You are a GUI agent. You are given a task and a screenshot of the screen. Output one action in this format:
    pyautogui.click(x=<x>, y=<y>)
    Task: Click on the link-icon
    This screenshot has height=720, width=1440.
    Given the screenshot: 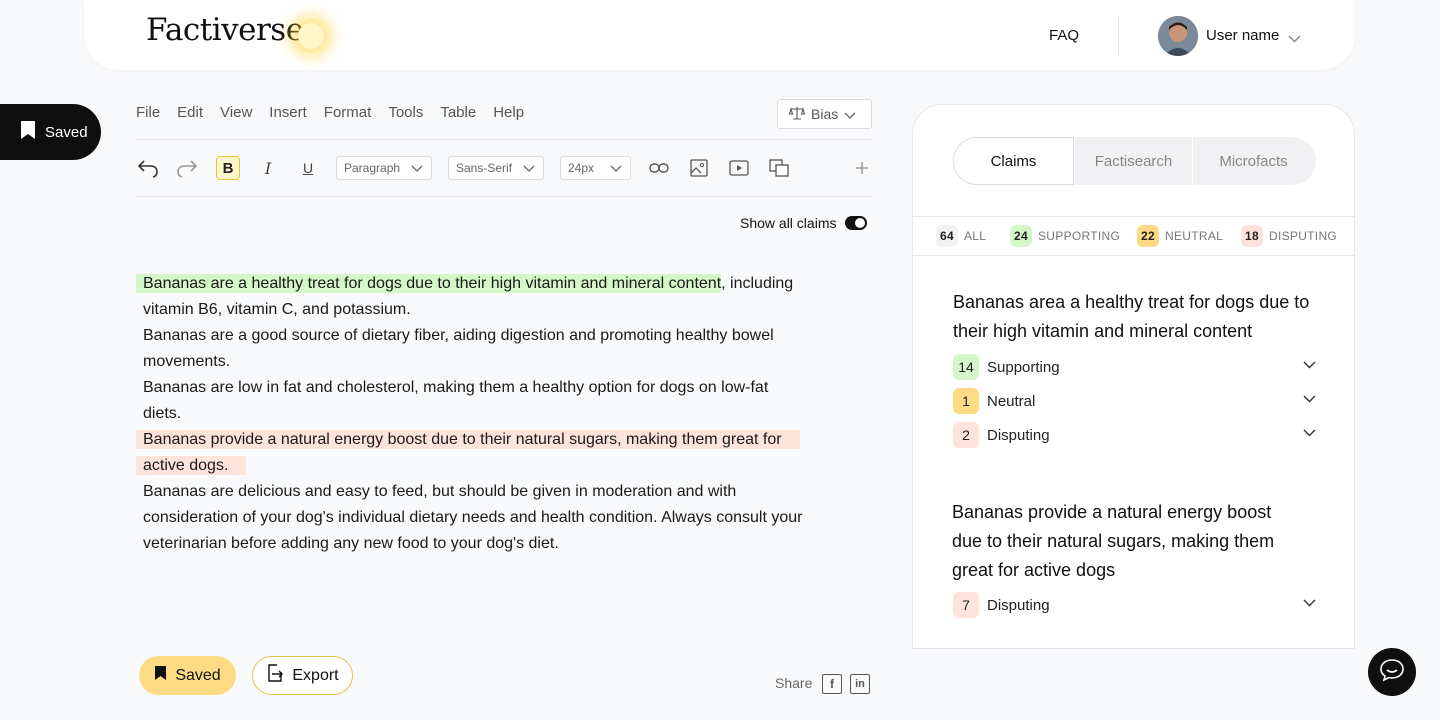 What is the action you would take?
    pyautogui.click(x=659, y=168)
    